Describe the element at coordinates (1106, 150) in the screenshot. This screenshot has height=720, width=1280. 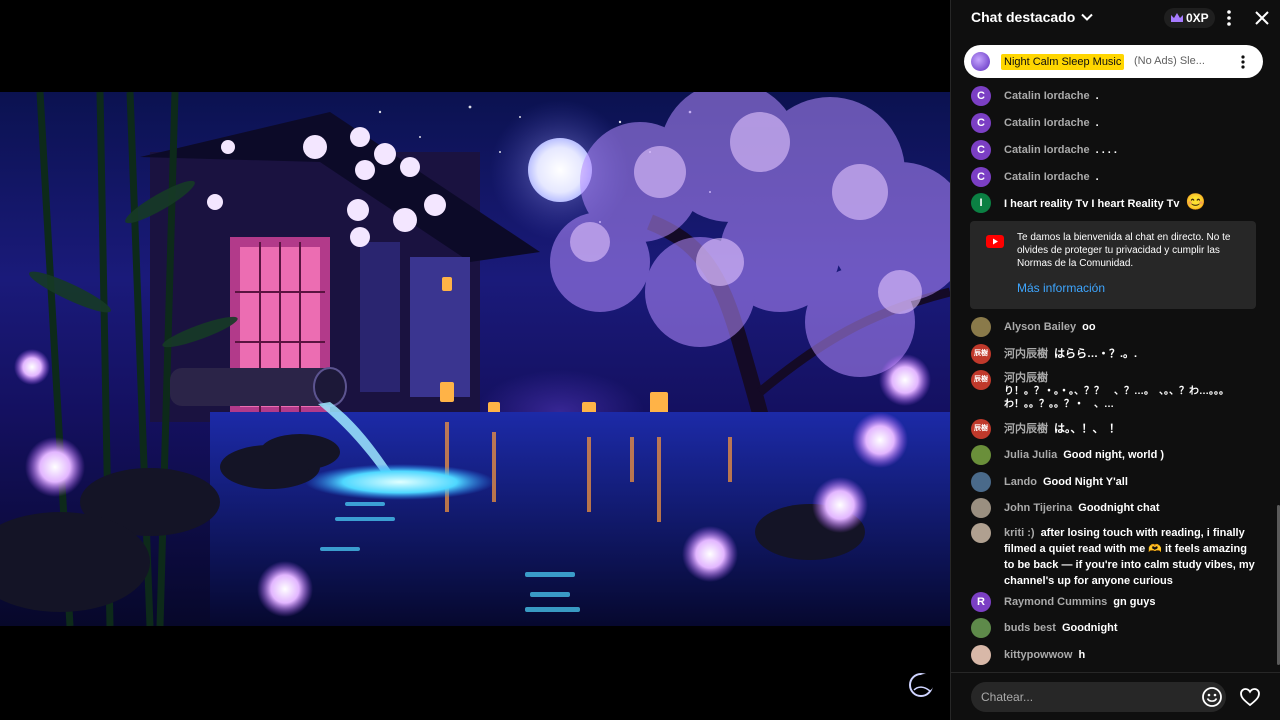
I see `message-text: . . . .` at that location.